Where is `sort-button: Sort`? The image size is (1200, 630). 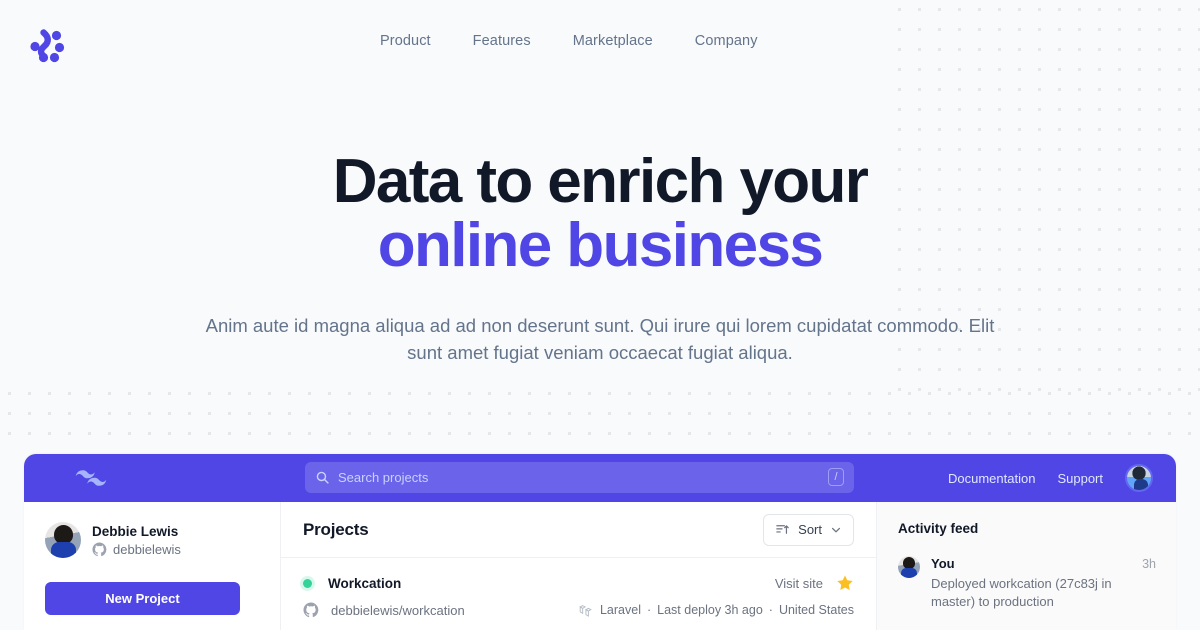
sort-button: Sort is located at coordinates (808, 529).